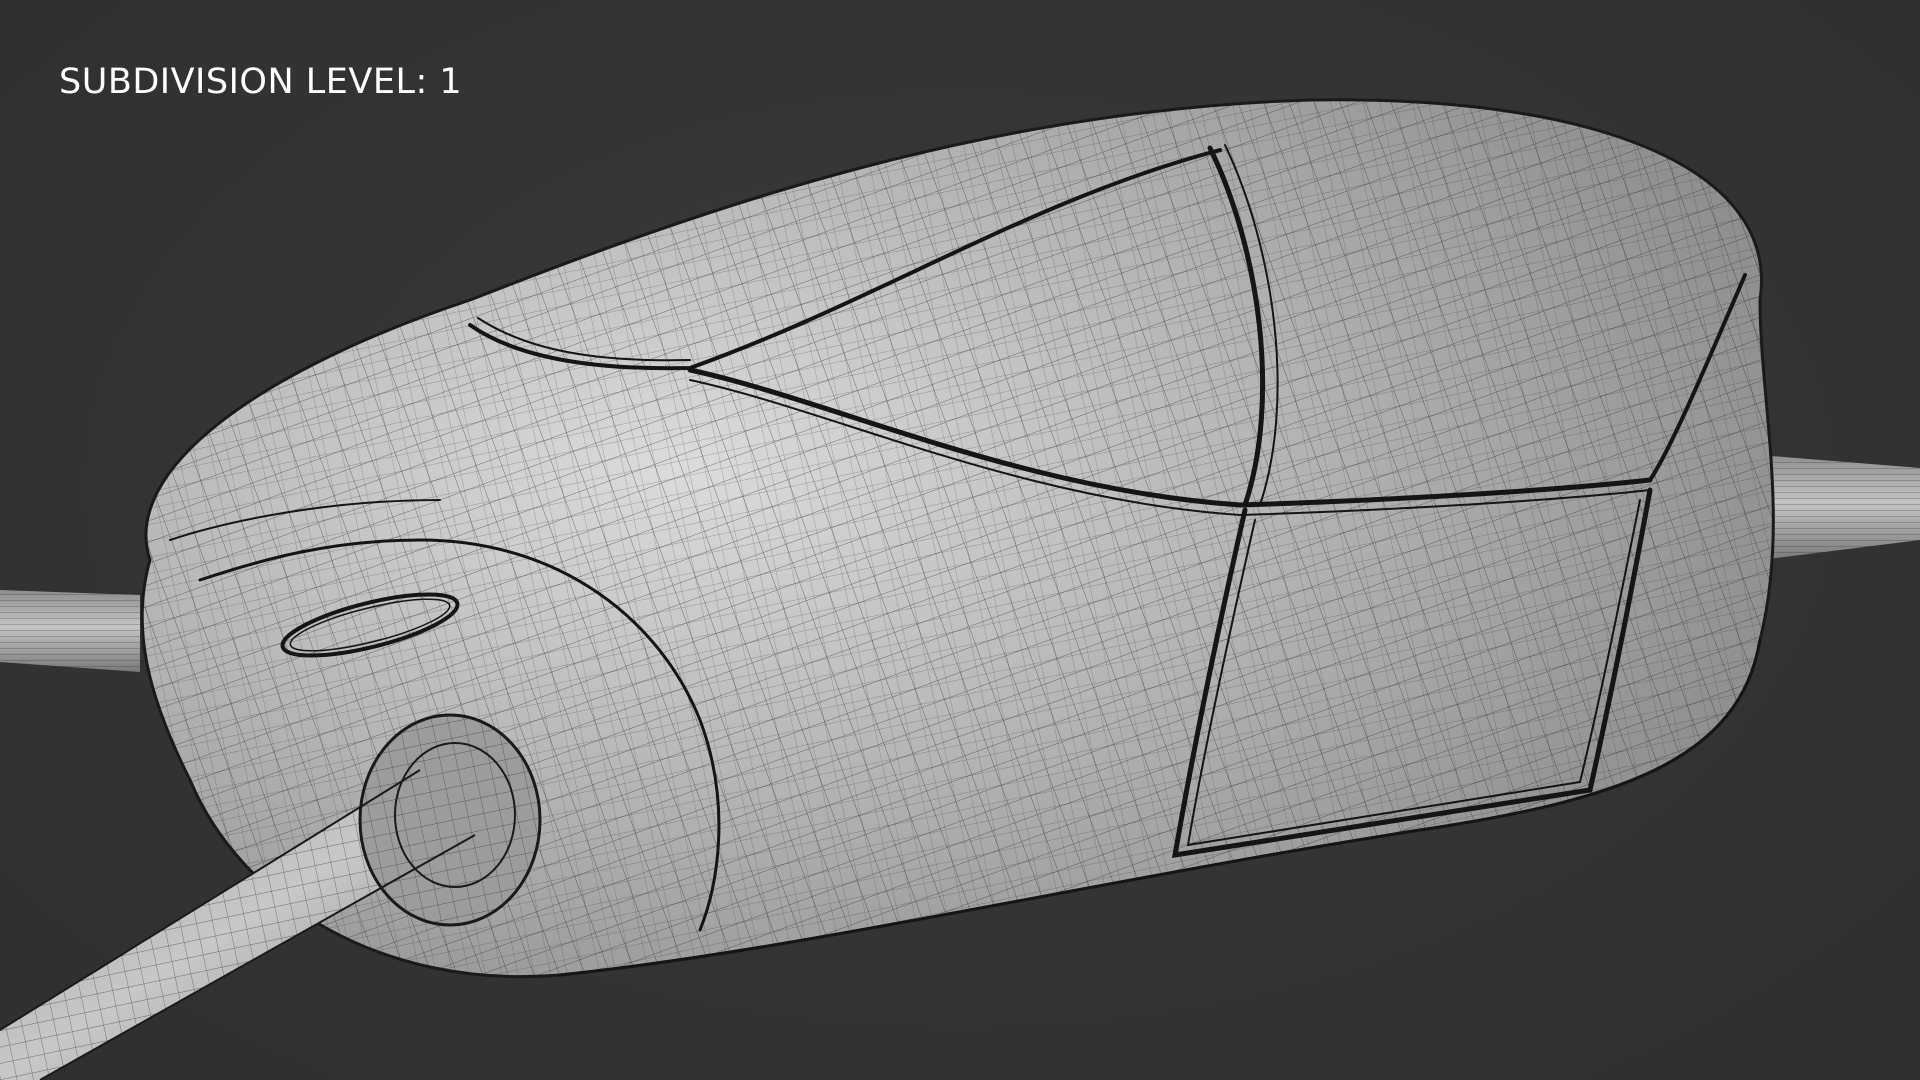 The height and width of the screenshot is (1080, 1920). Describe the element at coordinates (1840, 507) in the screenshot. I see `right-rod` at that location.